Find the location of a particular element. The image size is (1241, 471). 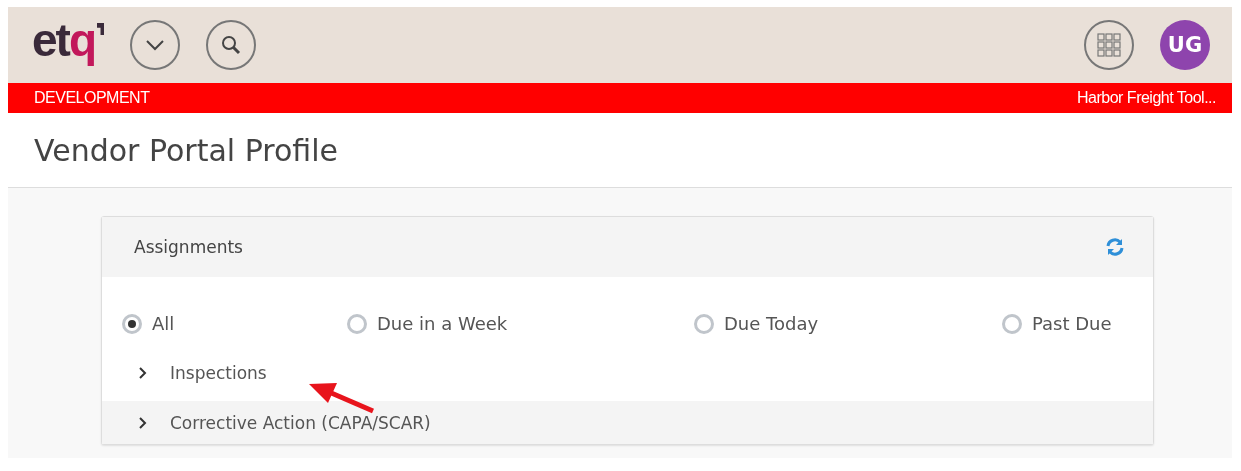

filter-radio: All is located at coordinates (234, 323).